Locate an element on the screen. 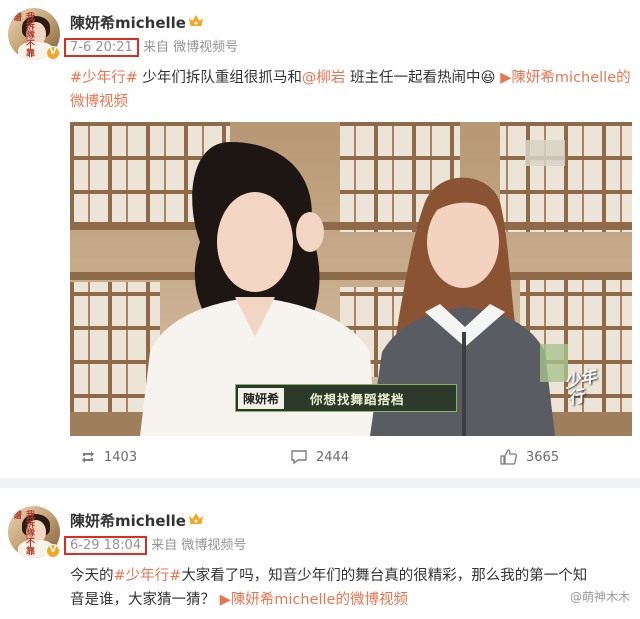 This screenshot has height=619, width=640. repost-icon is located at coordinates (88, 457).